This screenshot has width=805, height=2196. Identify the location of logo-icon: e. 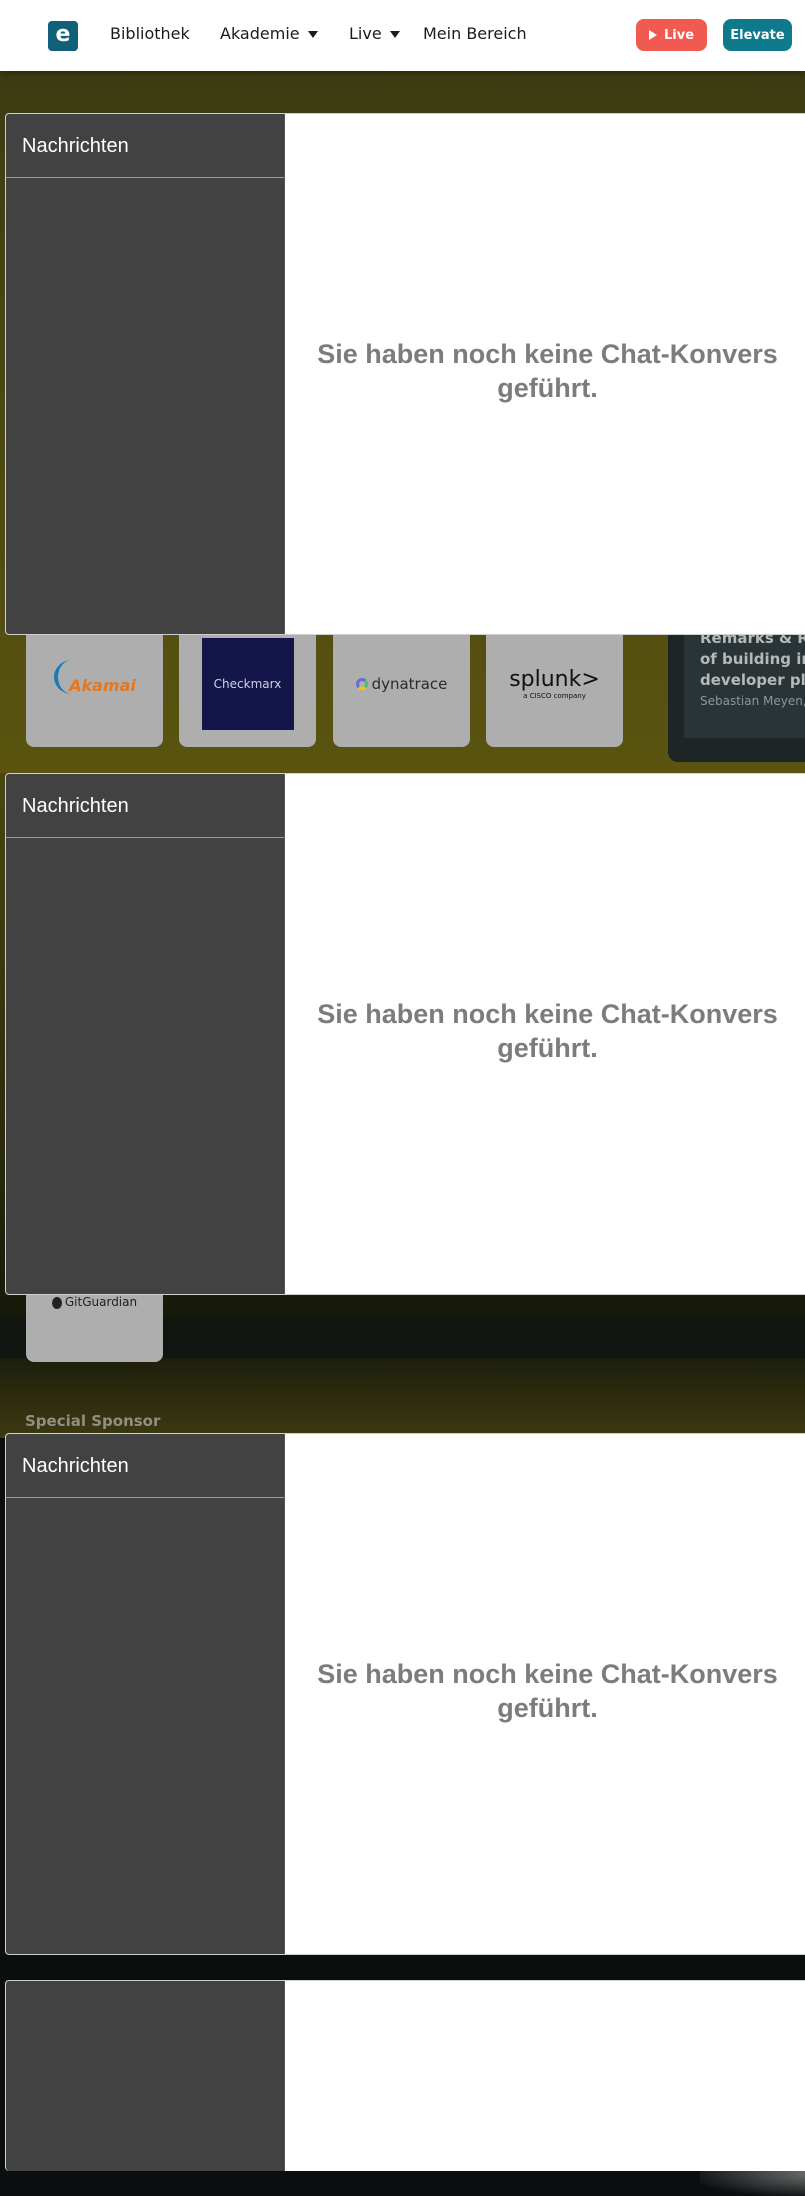
(63, 36).